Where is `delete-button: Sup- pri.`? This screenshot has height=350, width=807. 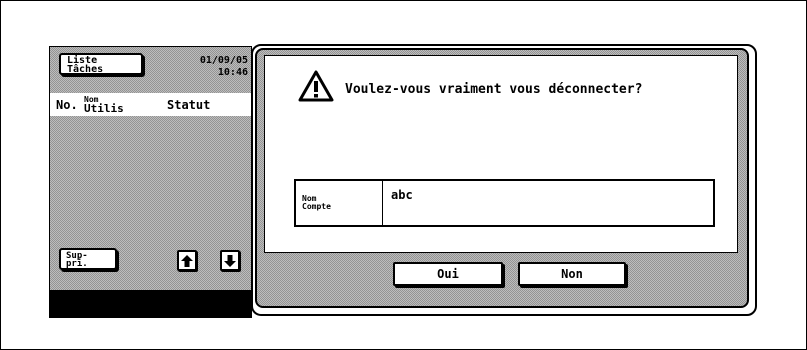
delete-button: Sup- pri. is located at coordinates (88, 259).